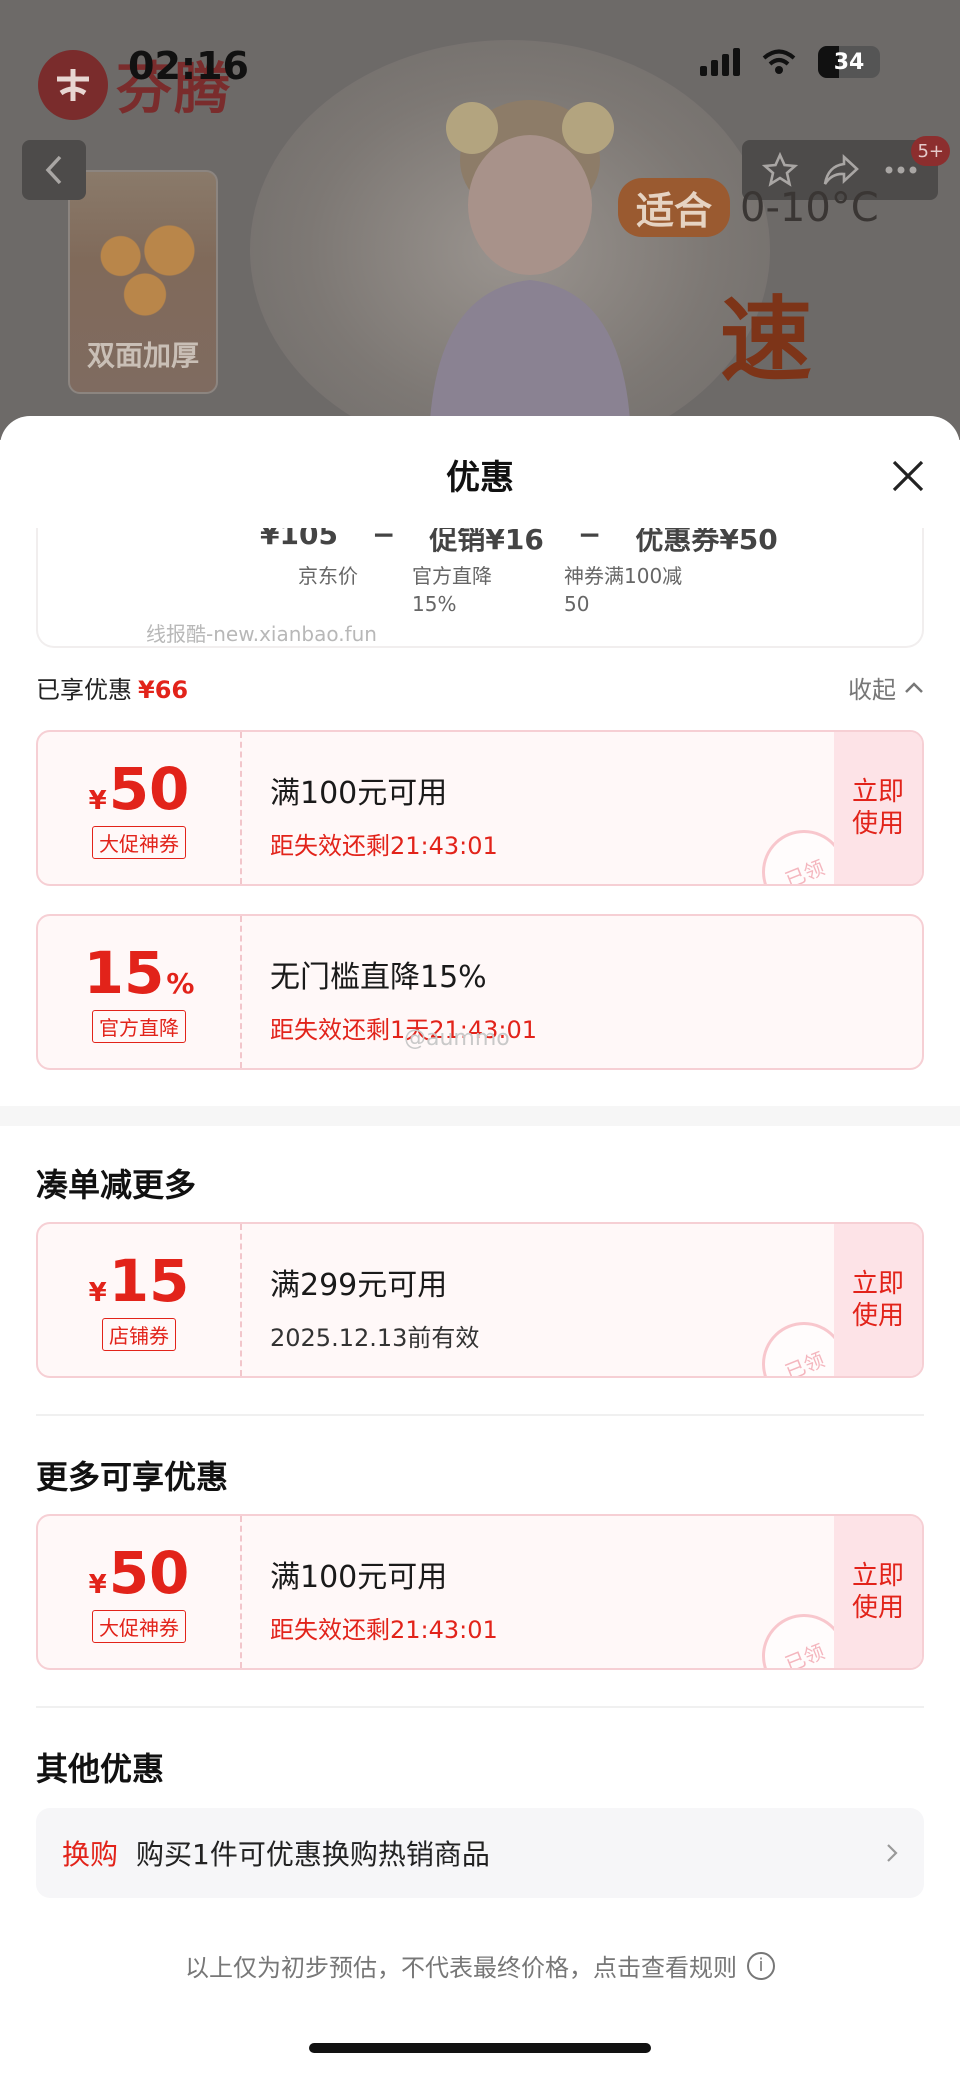  Describe the element at coordinates (849, 62) in the screenshot. I see `battery-icon: 34` at that location.